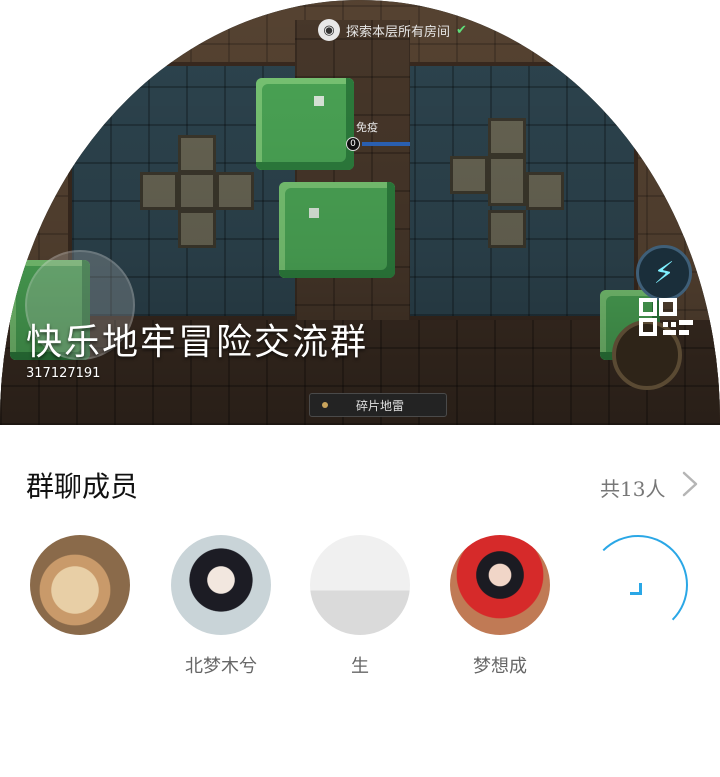  I want to click on group-members-header: 群聊成员 共13人, so click(360, 485).